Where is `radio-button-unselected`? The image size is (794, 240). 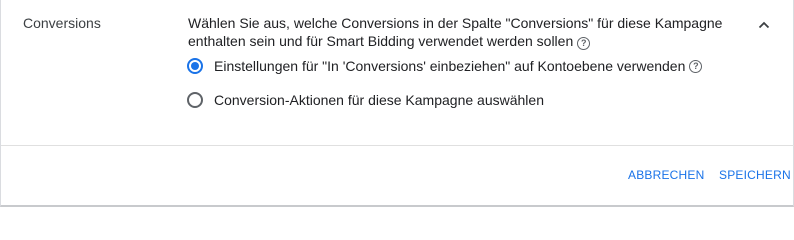 radio-button-unselected is located at coordinates (195, 100).